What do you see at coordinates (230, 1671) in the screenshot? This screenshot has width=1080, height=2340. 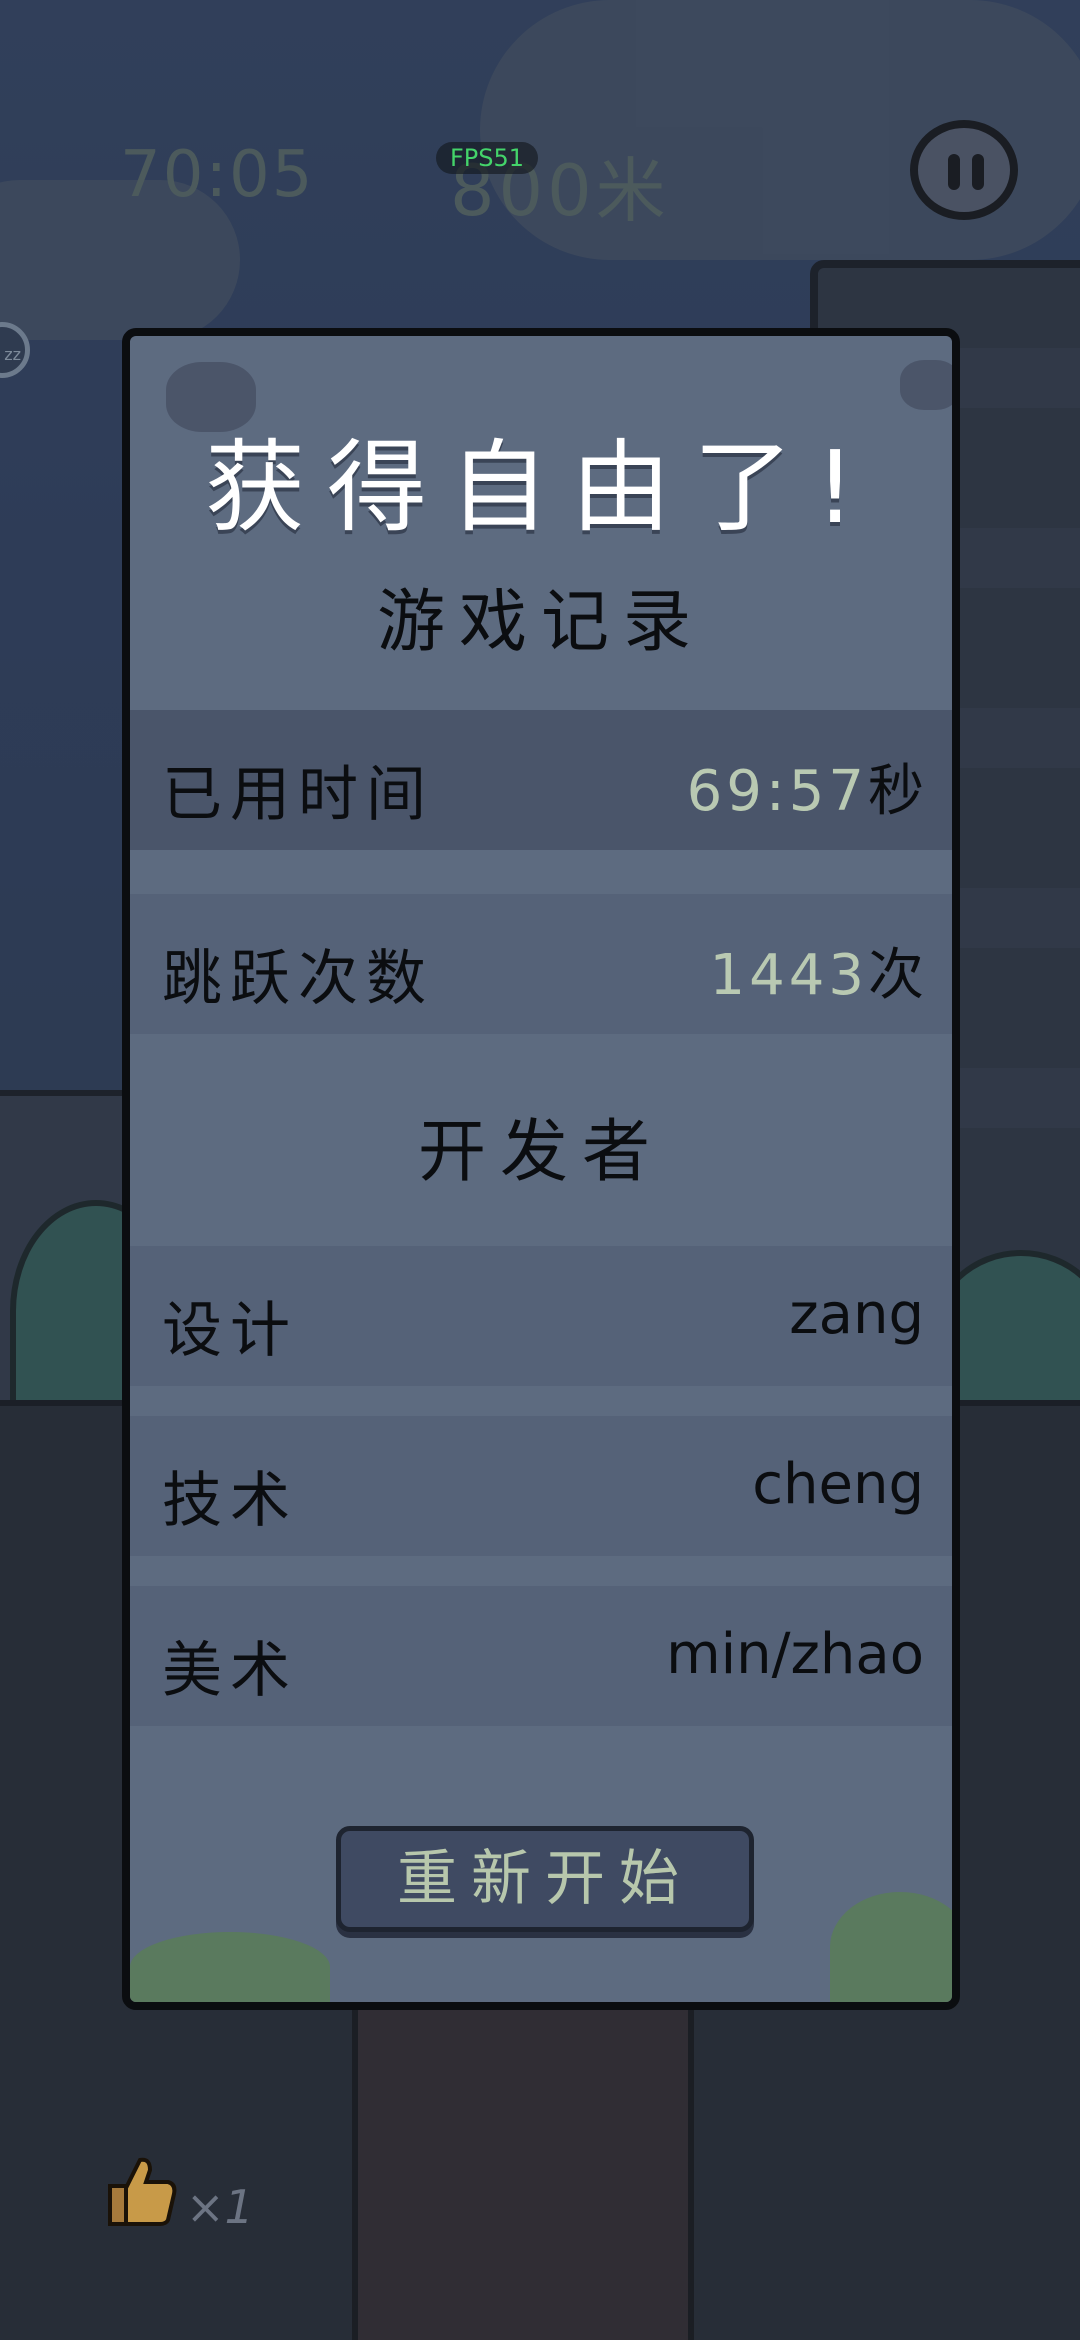 I see `credit-role: 美术` at bounding box center [230, 1671].